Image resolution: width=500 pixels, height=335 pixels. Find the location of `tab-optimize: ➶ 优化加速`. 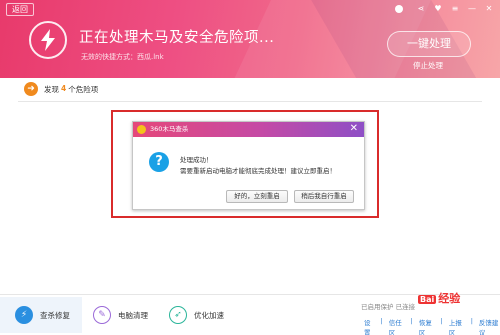

tab-optimize: ➶ 优化加速 is located at coordinates (196, 315).